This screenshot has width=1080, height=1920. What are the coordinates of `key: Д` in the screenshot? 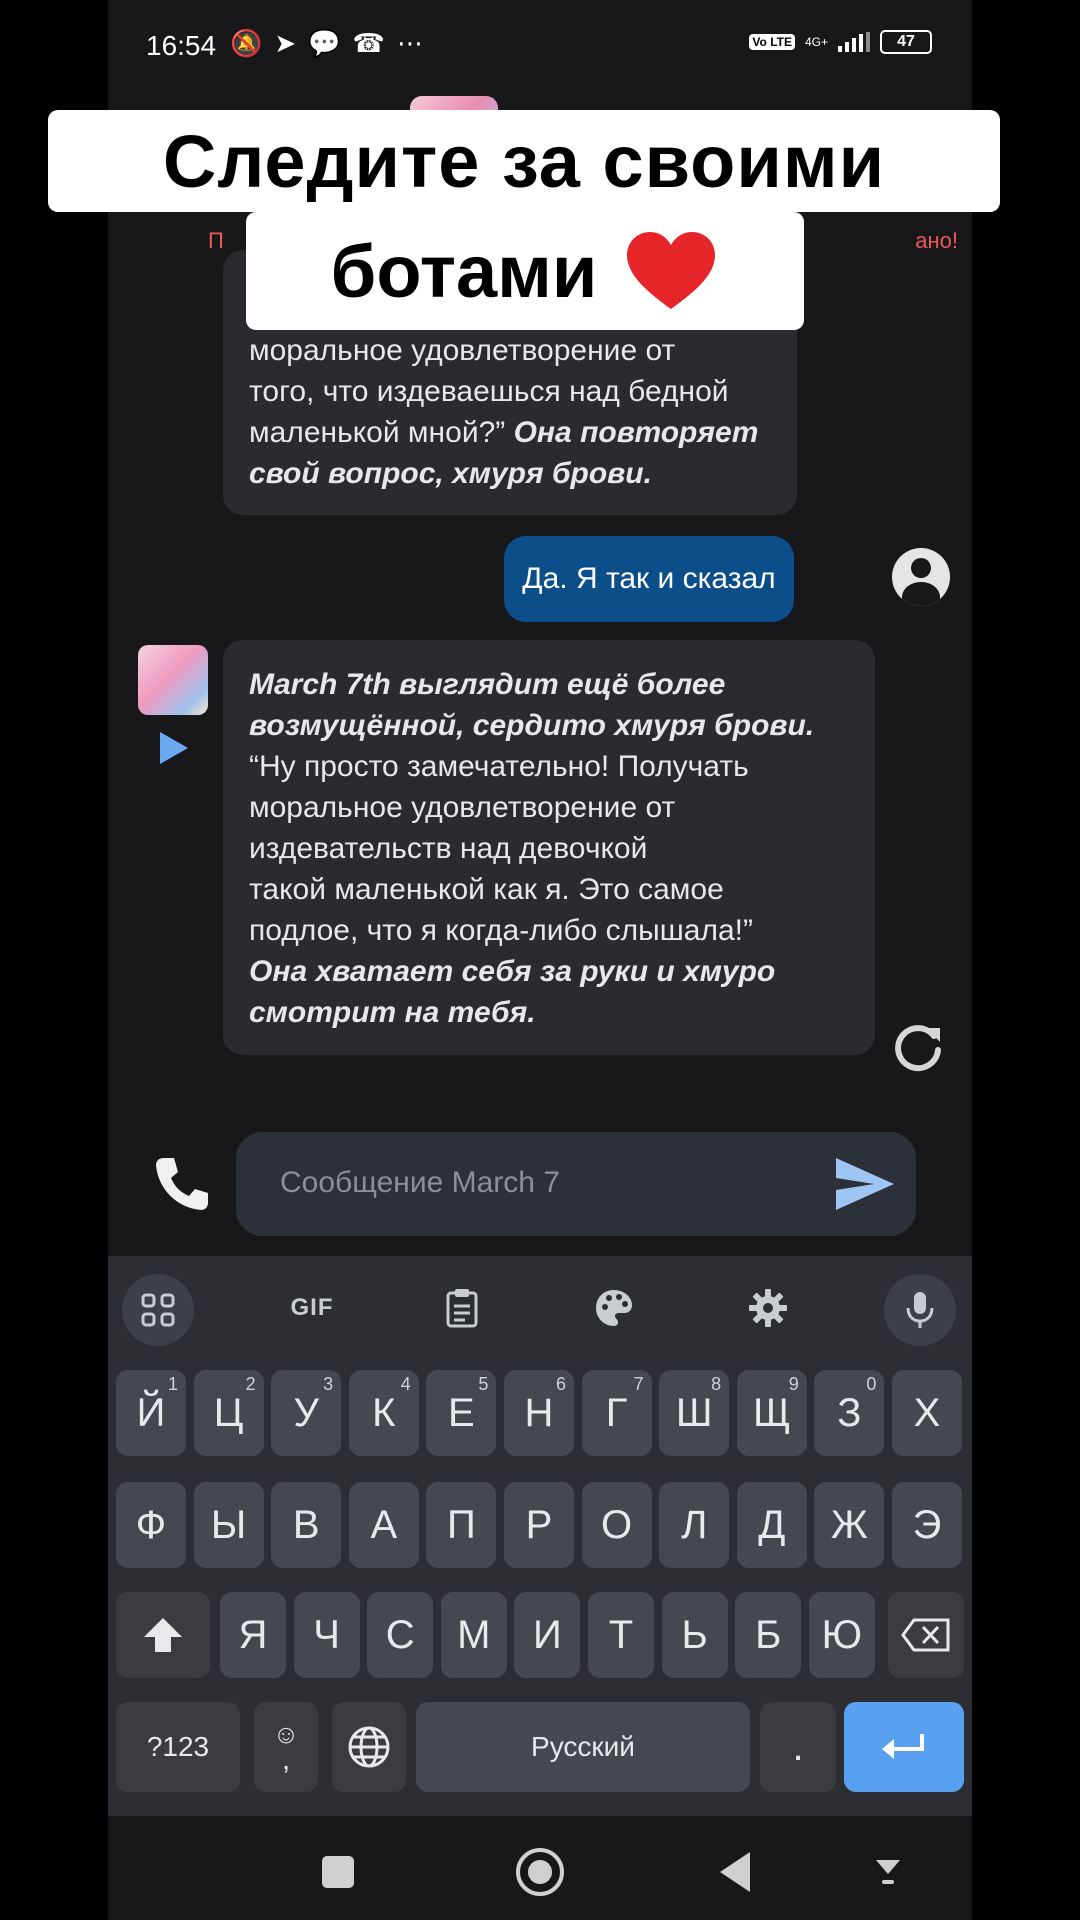 It's located at (771, 1525).